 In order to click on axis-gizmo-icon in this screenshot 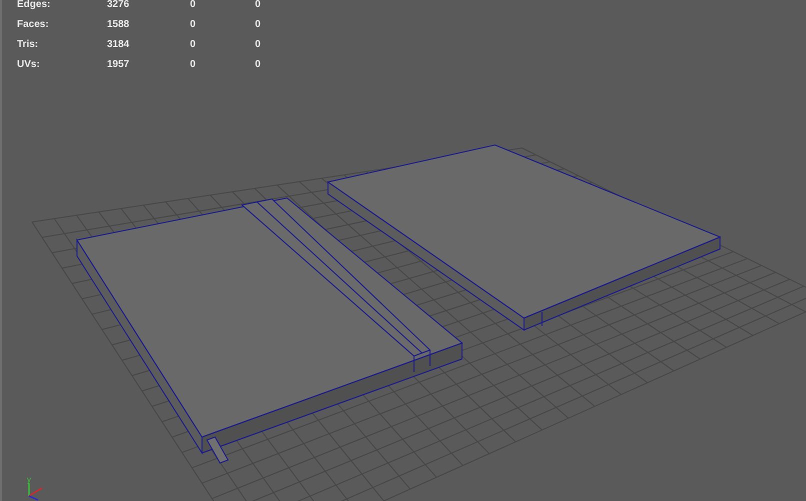, I will do `click(35, 492)`.